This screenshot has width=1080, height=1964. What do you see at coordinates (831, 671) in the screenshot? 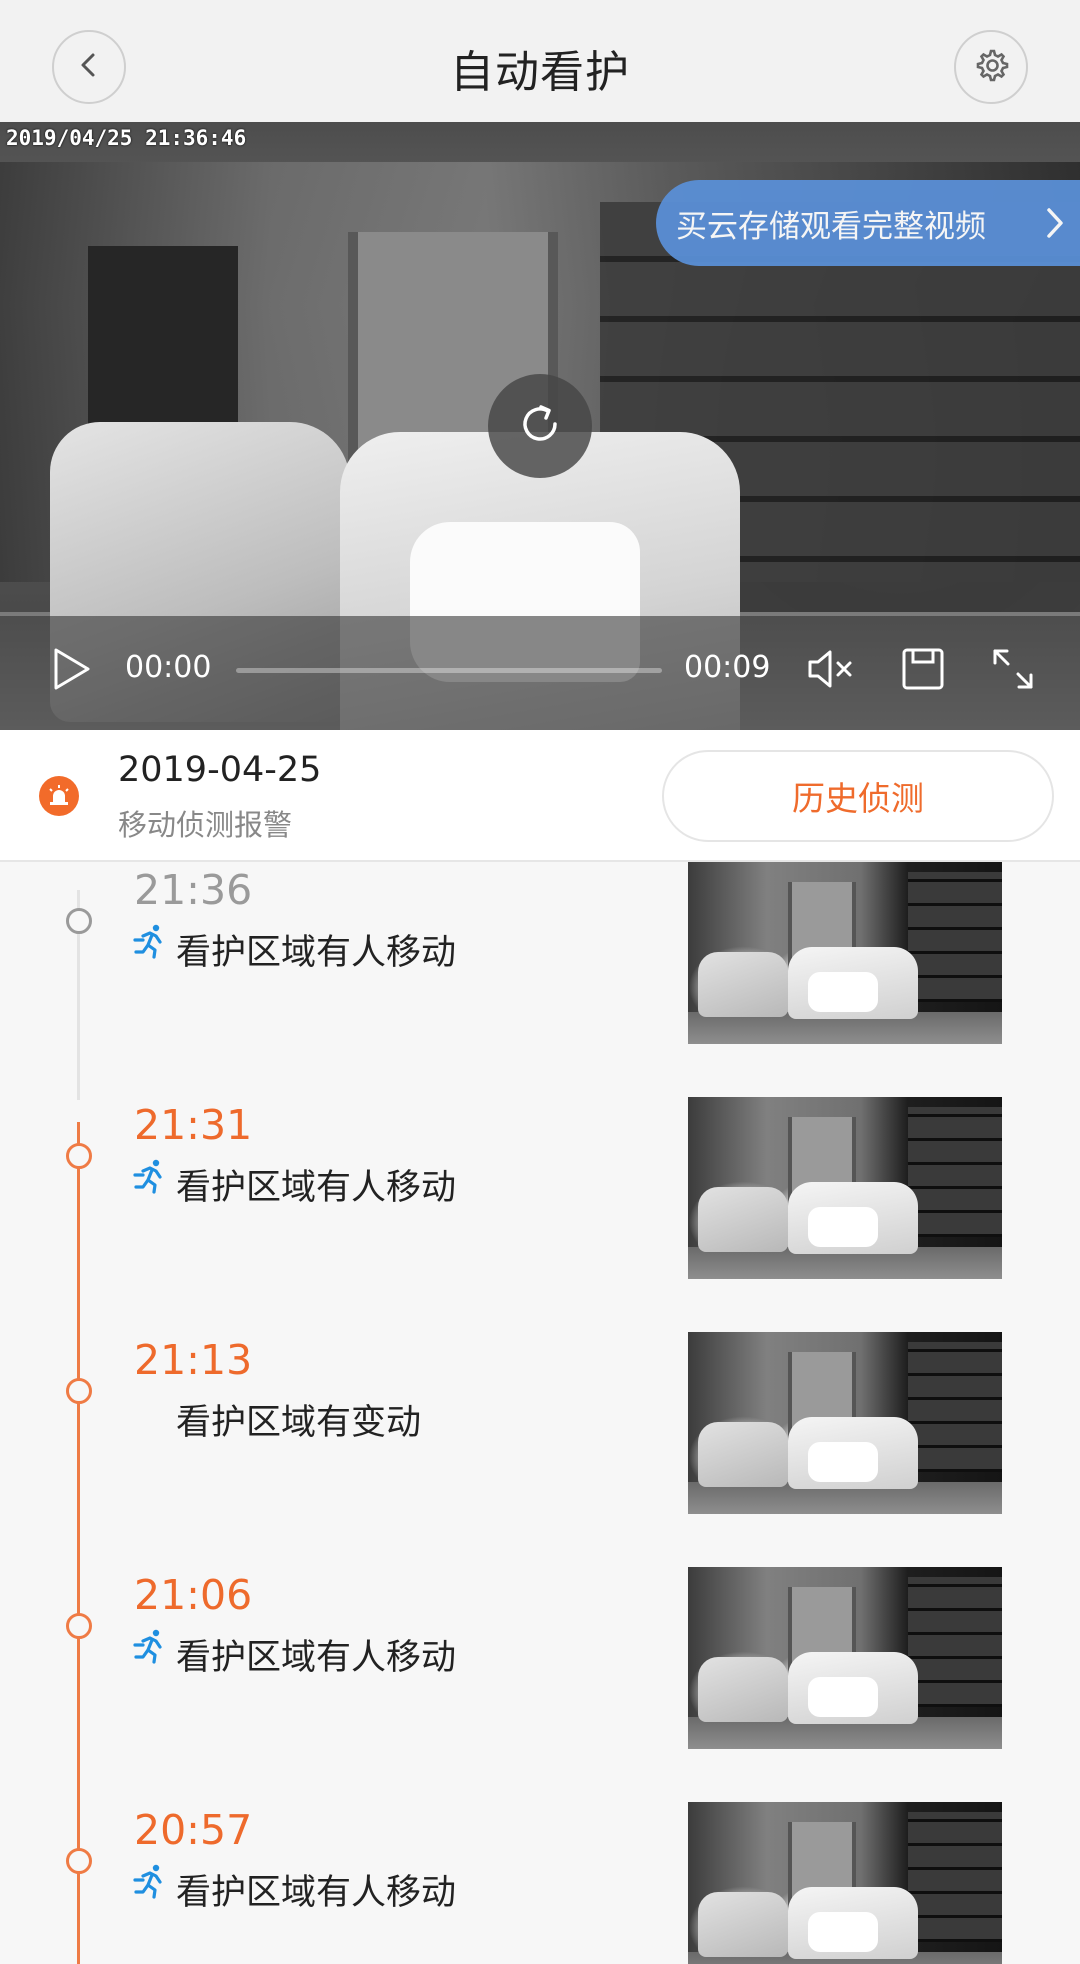
I see `mute-icon` at bounding box center [831, 671].